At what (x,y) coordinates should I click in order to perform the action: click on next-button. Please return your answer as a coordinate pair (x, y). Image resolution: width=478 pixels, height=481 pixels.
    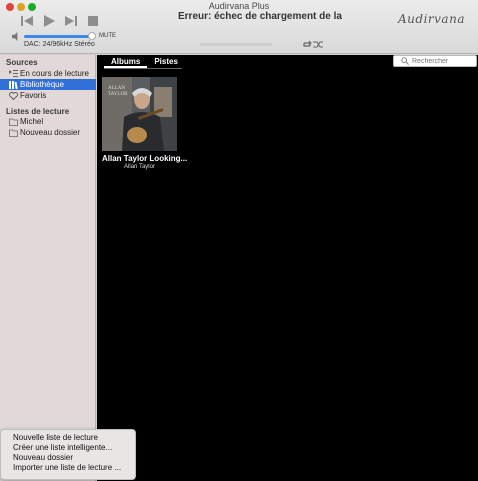
    Looking at the image, I should click on (71, 21).